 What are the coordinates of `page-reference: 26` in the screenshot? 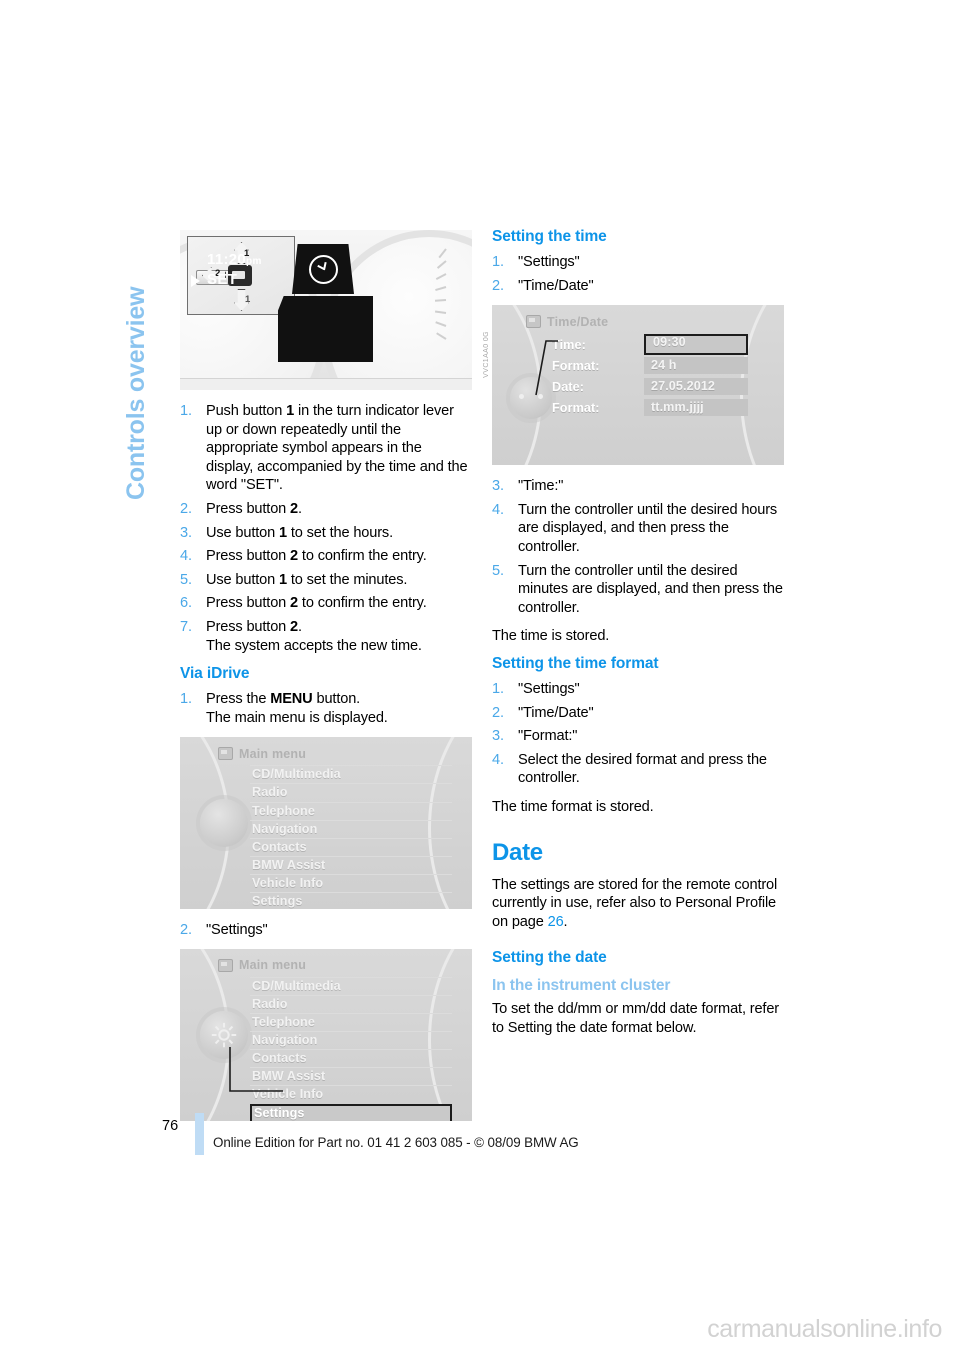 It's located at (556, 922).